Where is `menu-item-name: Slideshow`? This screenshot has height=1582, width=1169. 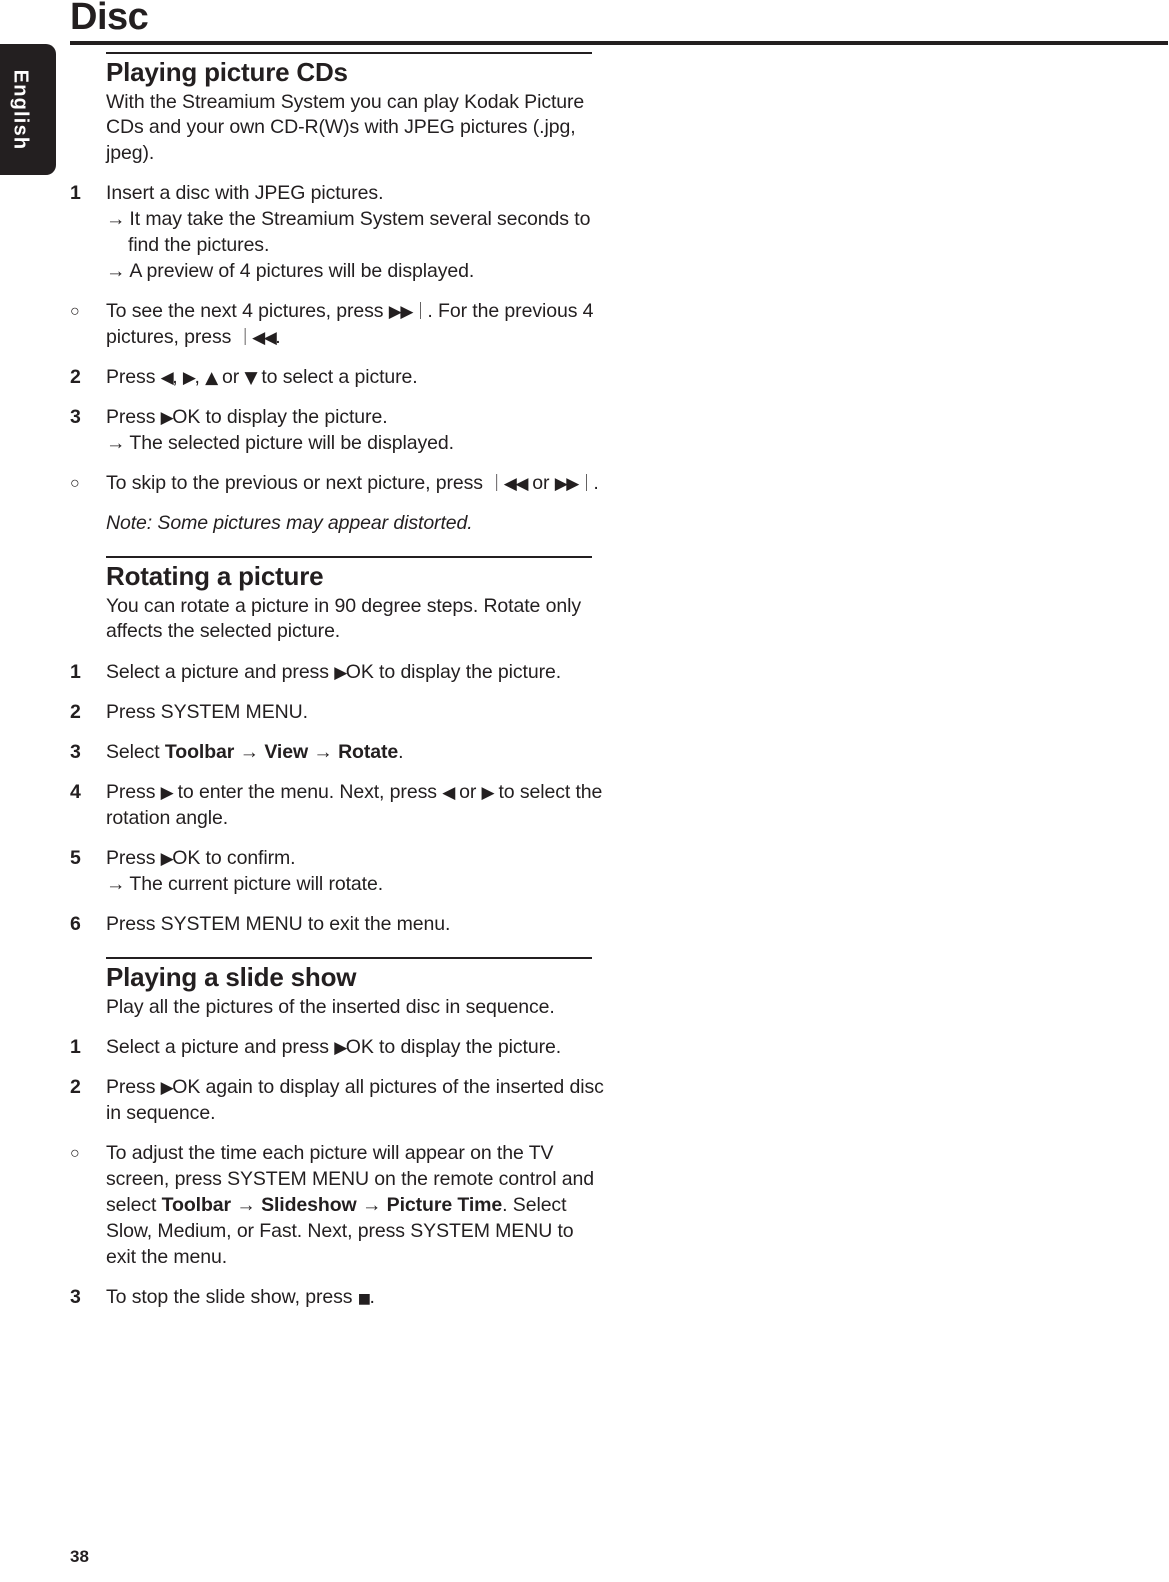 menu-item-name: Slideshow is located at coordinates (309, 1205).